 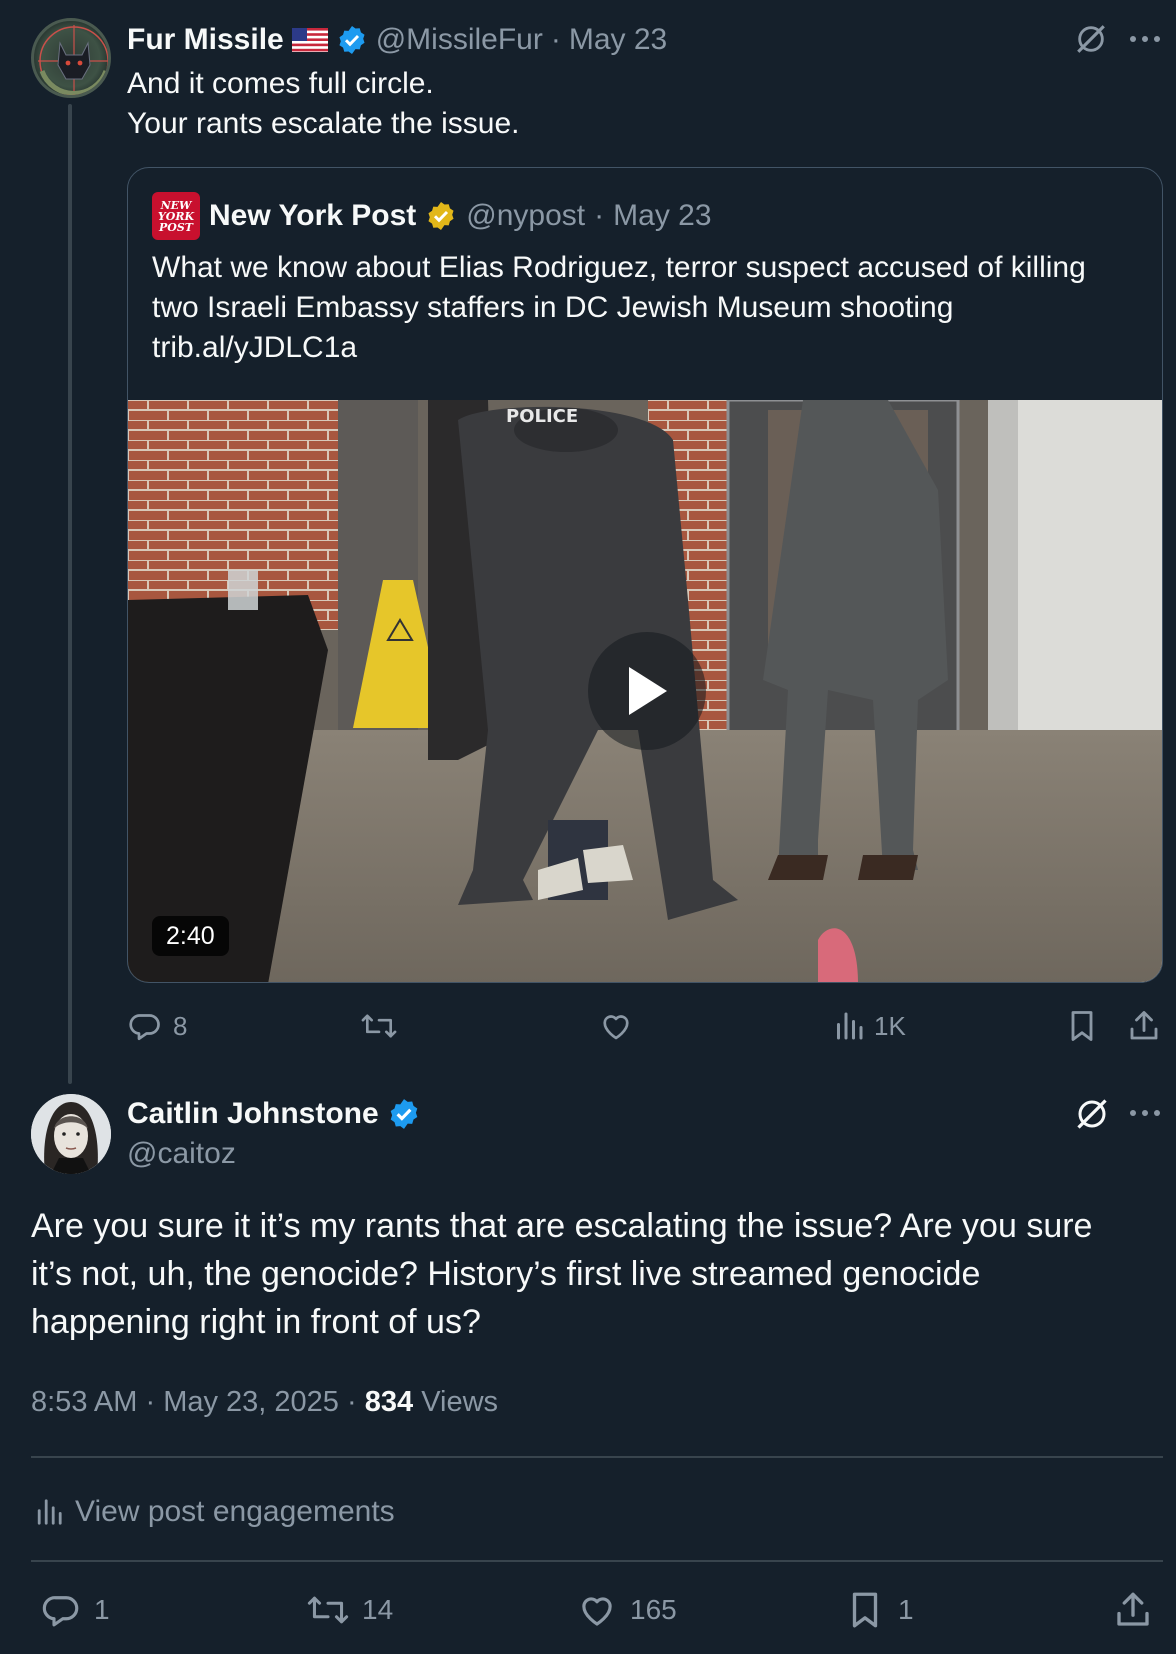 I want to click on view-engagements-link: View post engagements, so click(x=215, y=1512).